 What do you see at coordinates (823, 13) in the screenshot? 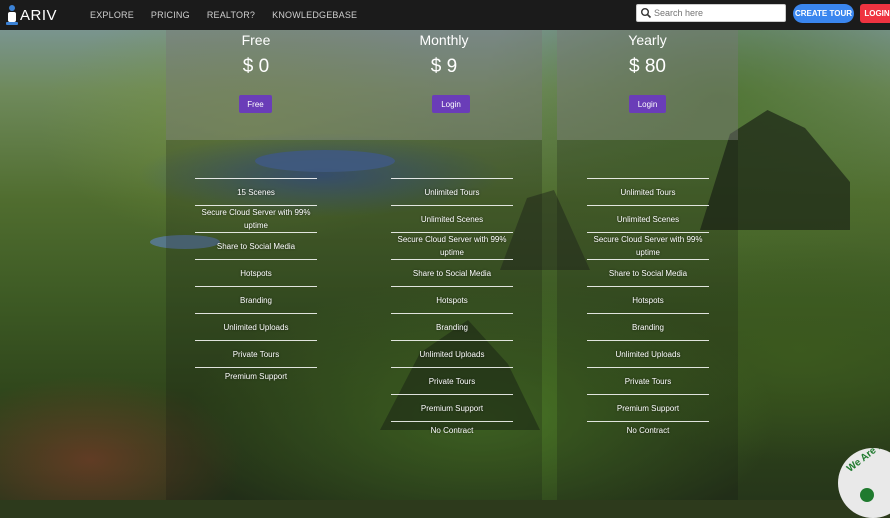
I see `create-tour-button: CREATE TOUR` at bounding box center [823, 13].